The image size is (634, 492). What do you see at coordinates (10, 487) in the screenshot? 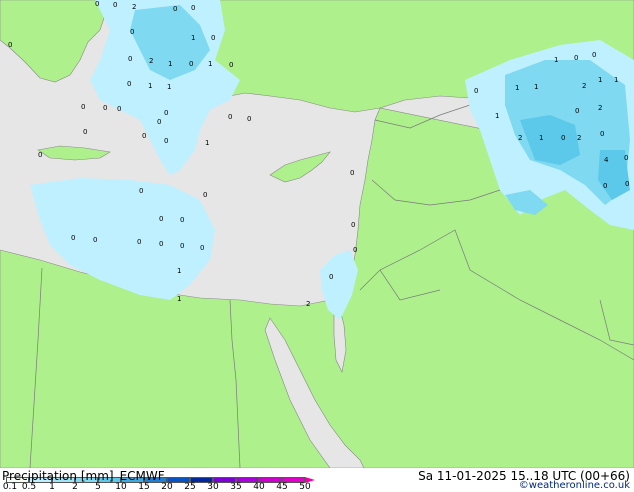
I see `colorbar-tick-label: 0.1` at bounding box center [10, 487].